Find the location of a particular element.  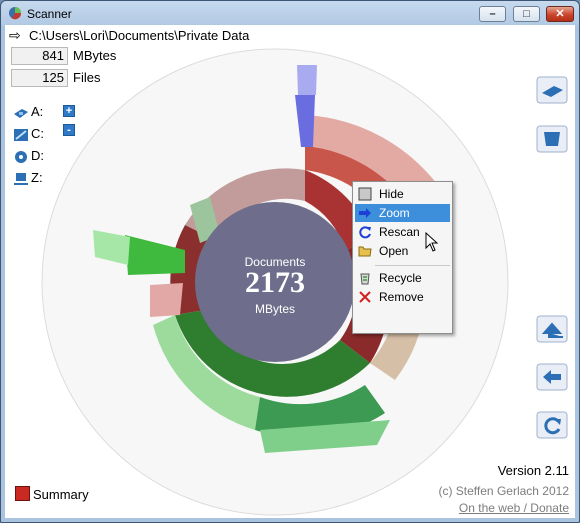

stat-files-label: Files is located at coordinates (87, 77).